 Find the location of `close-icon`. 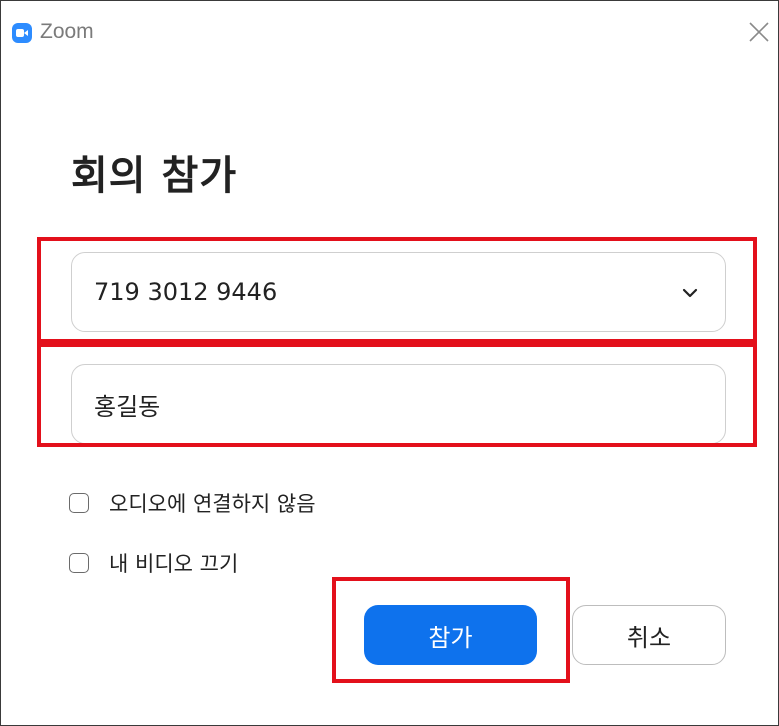

close-icon is located at coordinates (759, 32).